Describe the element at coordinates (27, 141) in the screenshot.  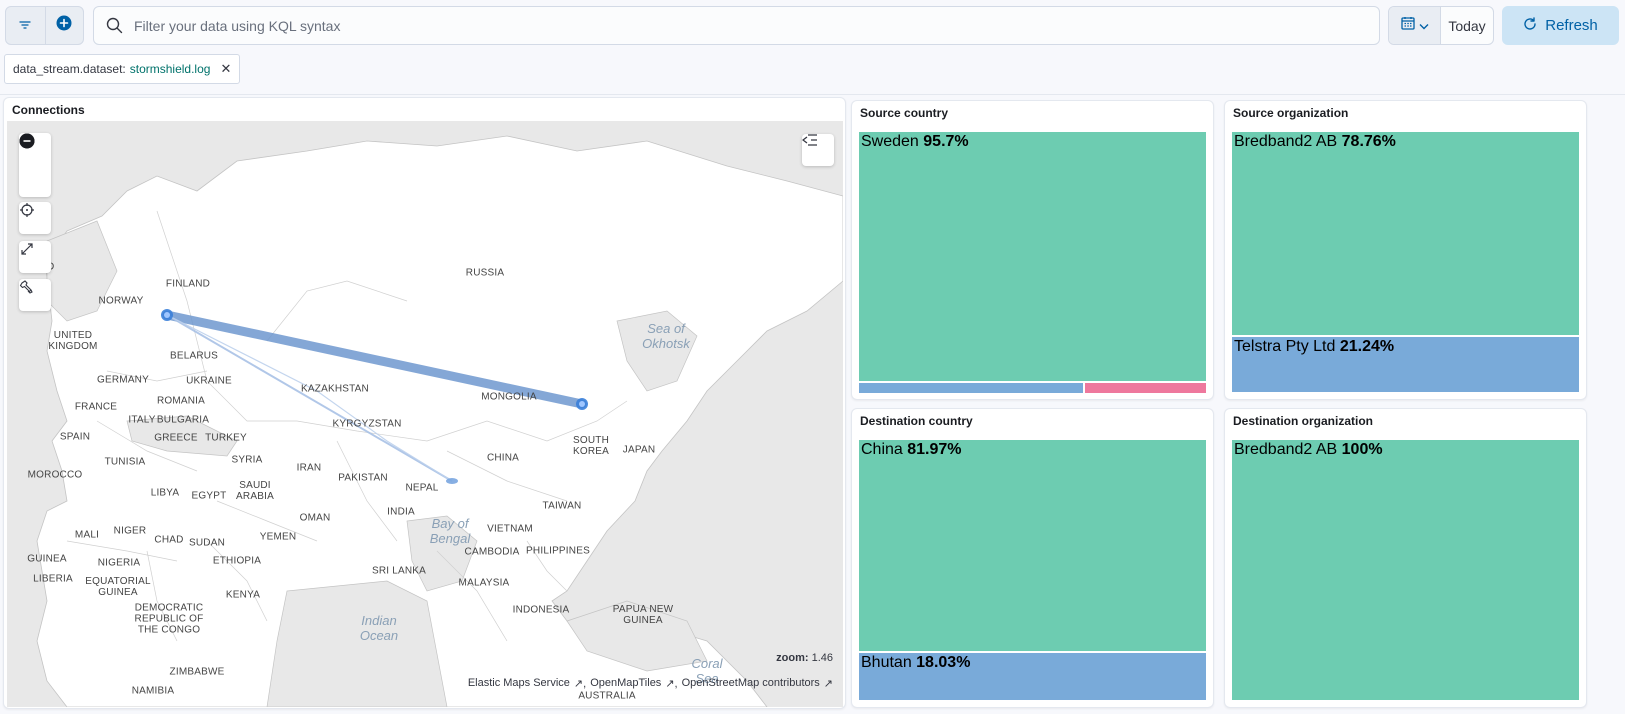
I see `minus-icon` at that location.